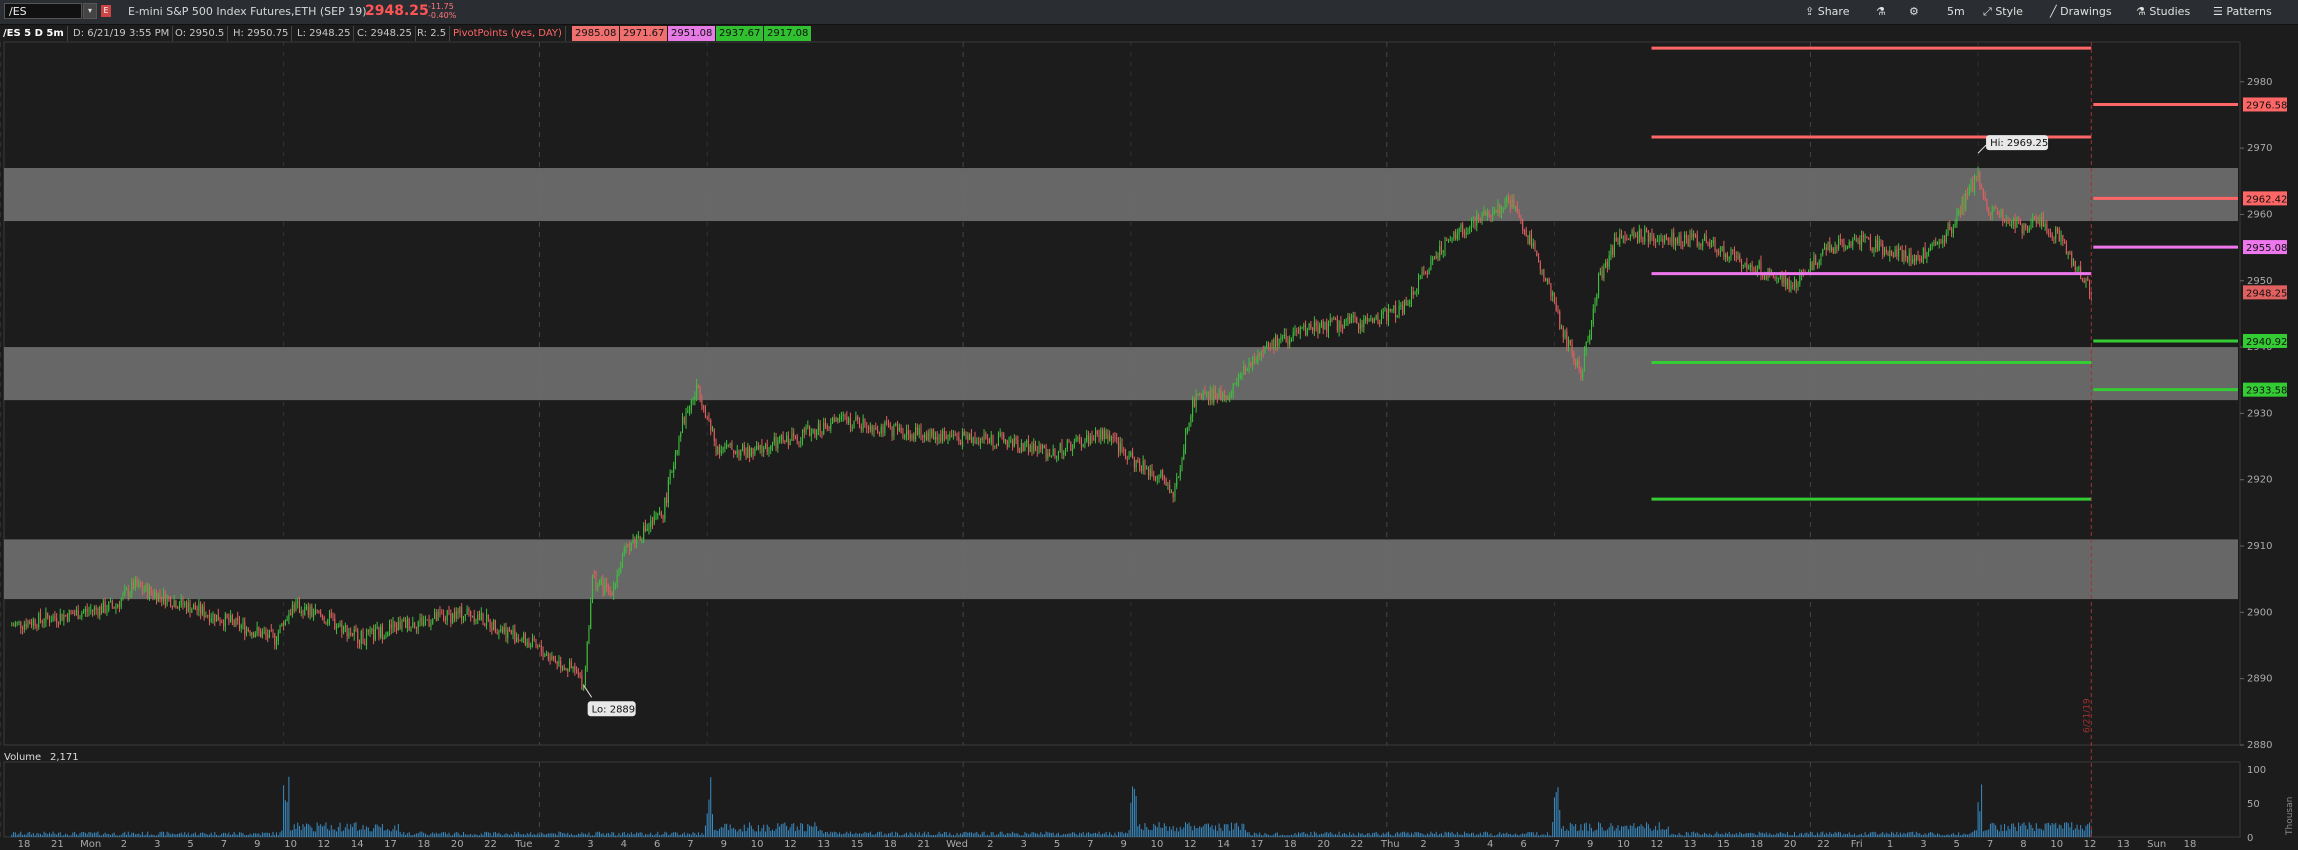 This screenshot has width=2298, height=850. I want to click on study-label: PivotPoints (yes, DAY), so click(508, 33).